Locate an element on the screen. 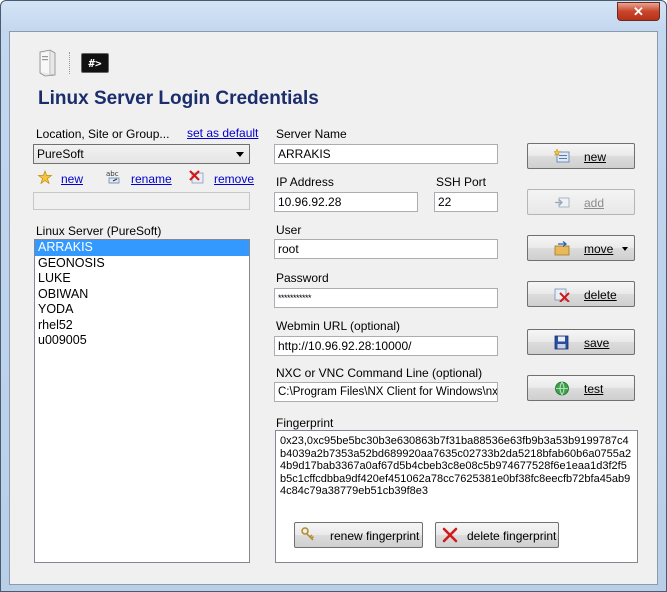 This screenshot has height=592, width=667. chevron-down-icon is located at coordinates (240, 154).